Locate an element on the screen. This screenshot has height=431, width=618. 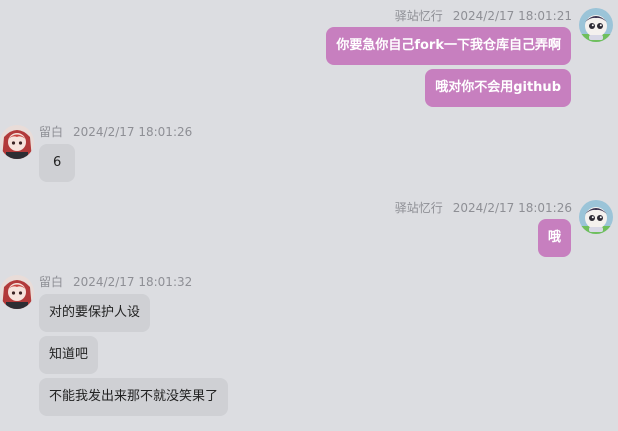
message-bubble: 你要急你自己fork一下我仓库自己弄啊 is located at coordinates (448, 46).